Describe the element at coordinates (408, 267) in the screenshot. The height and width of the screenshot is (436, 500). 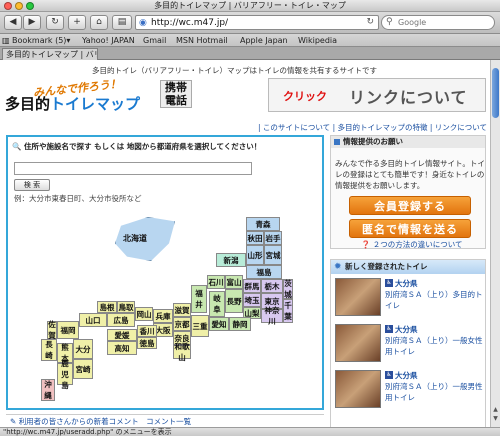
I see `new-toilets-heading: ✹ 新しく登録されたトイレ` at that location.